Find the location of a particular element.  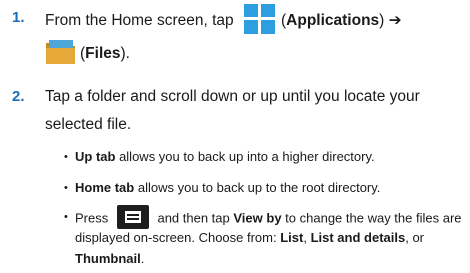

option-list: List is located at coordinates (292, 237).